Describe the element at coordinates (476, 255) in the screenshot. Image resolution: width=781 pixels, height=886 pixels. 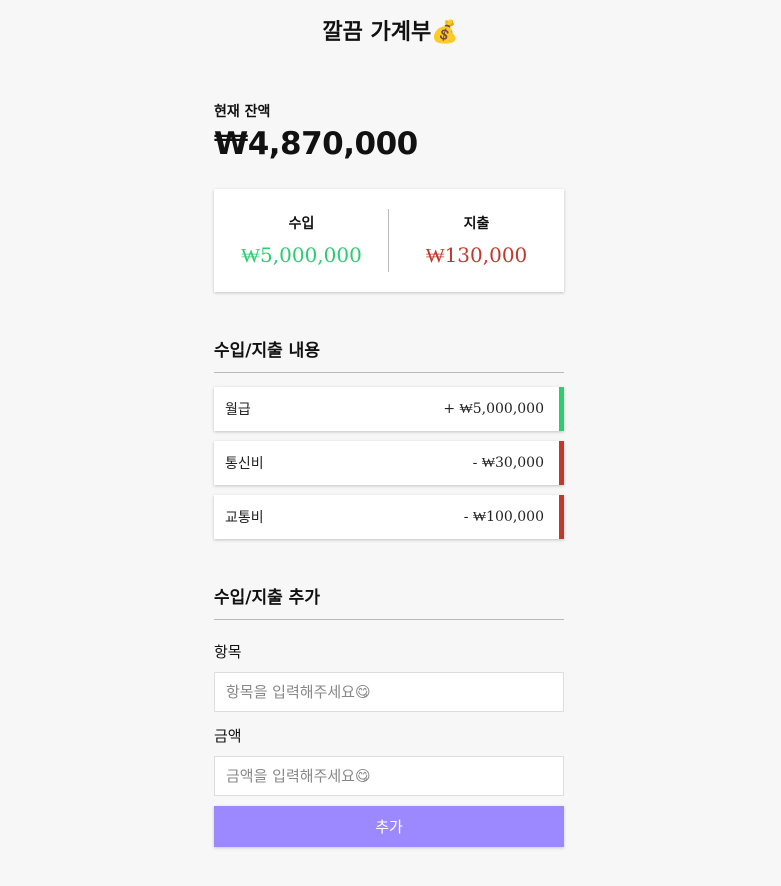
I see `expense-value: ₩130,000` at that location.